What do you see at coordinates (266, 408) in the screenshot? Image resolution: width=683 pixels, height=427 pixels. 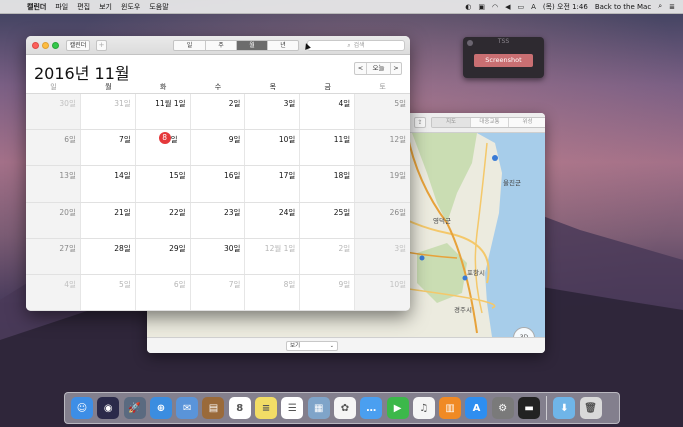 I see `stickies-icon: ≡` at bounding box center [266, 408].